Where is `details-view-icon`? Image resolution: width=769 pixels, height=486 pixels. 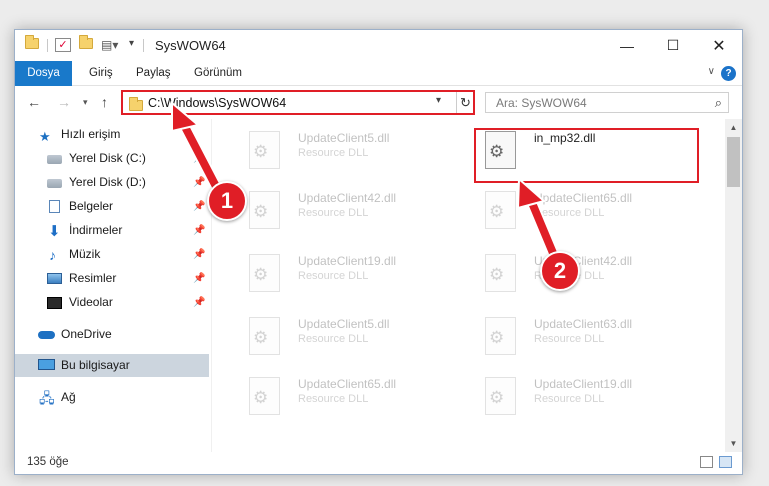
details-view-icon is located at coordinates (706, 462).